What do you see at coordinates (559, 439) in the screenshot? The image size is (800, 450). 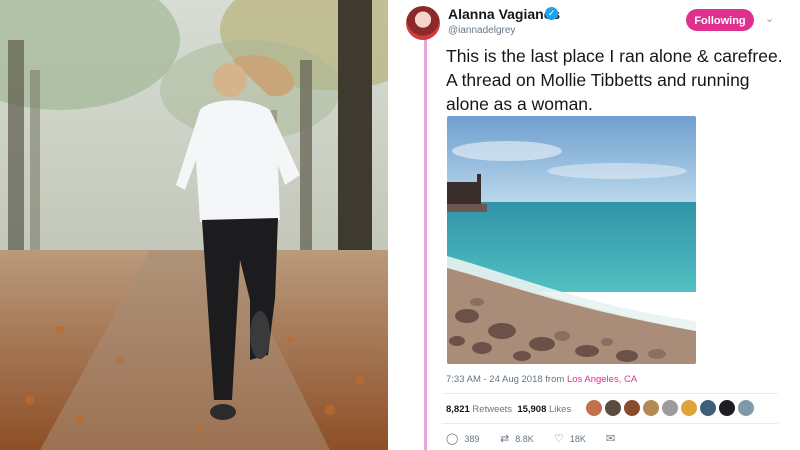 I see `heart-icon: ♡` at bounding box center [559, 439].